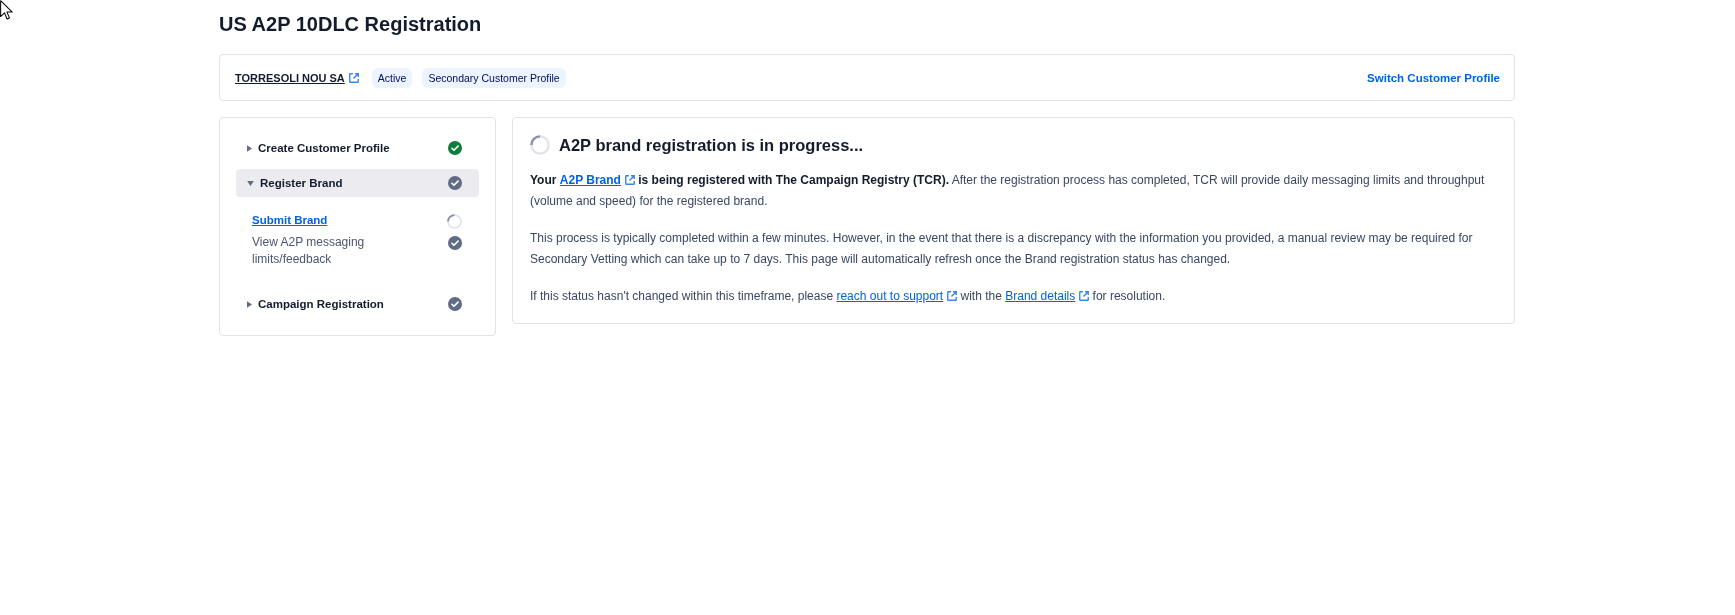 The height and width of the screenshot is (615, 1735). Describe the element at coordinates (1002, 249) in the screenshot. I see `description-paragraph: This process is typically completed within a few minutes. However, in the event that there is a discrepancy with the information you provided, a manual review may be required for Secondary Vetting which can take up to 7 days. This page will automatically refresh once the Brand registration status has changed.` at that location.